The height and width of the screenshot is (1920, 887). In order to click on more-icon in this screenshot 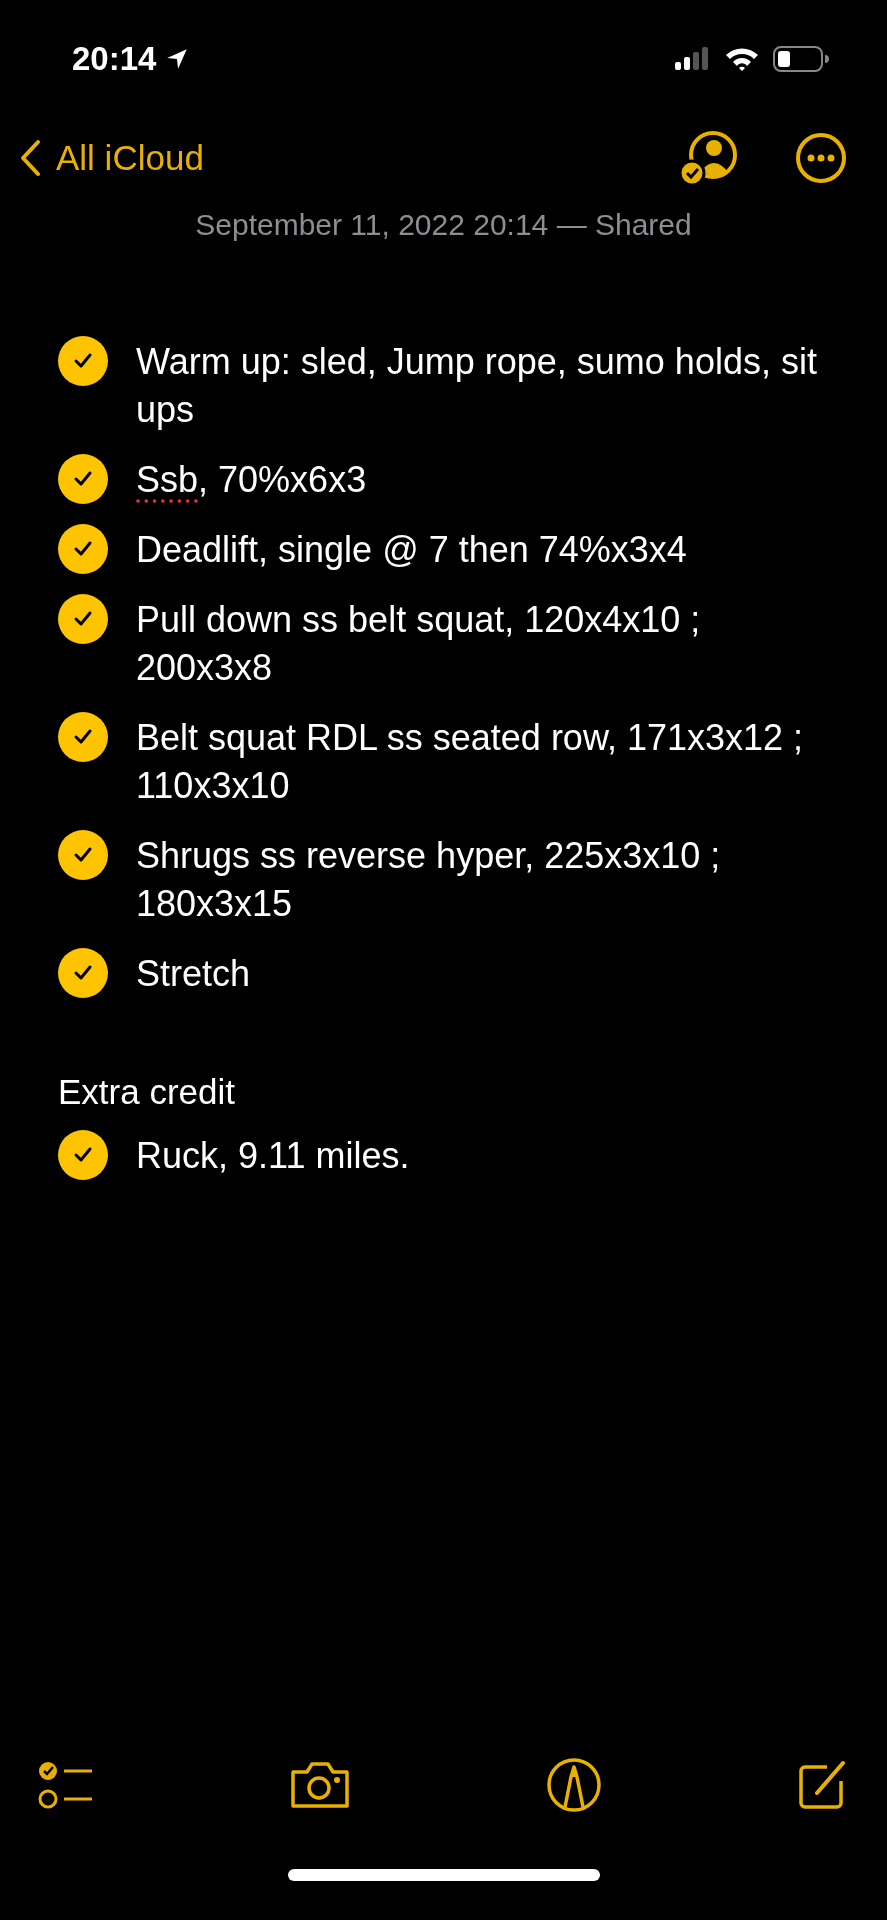, I will do `click(821, 158)`.